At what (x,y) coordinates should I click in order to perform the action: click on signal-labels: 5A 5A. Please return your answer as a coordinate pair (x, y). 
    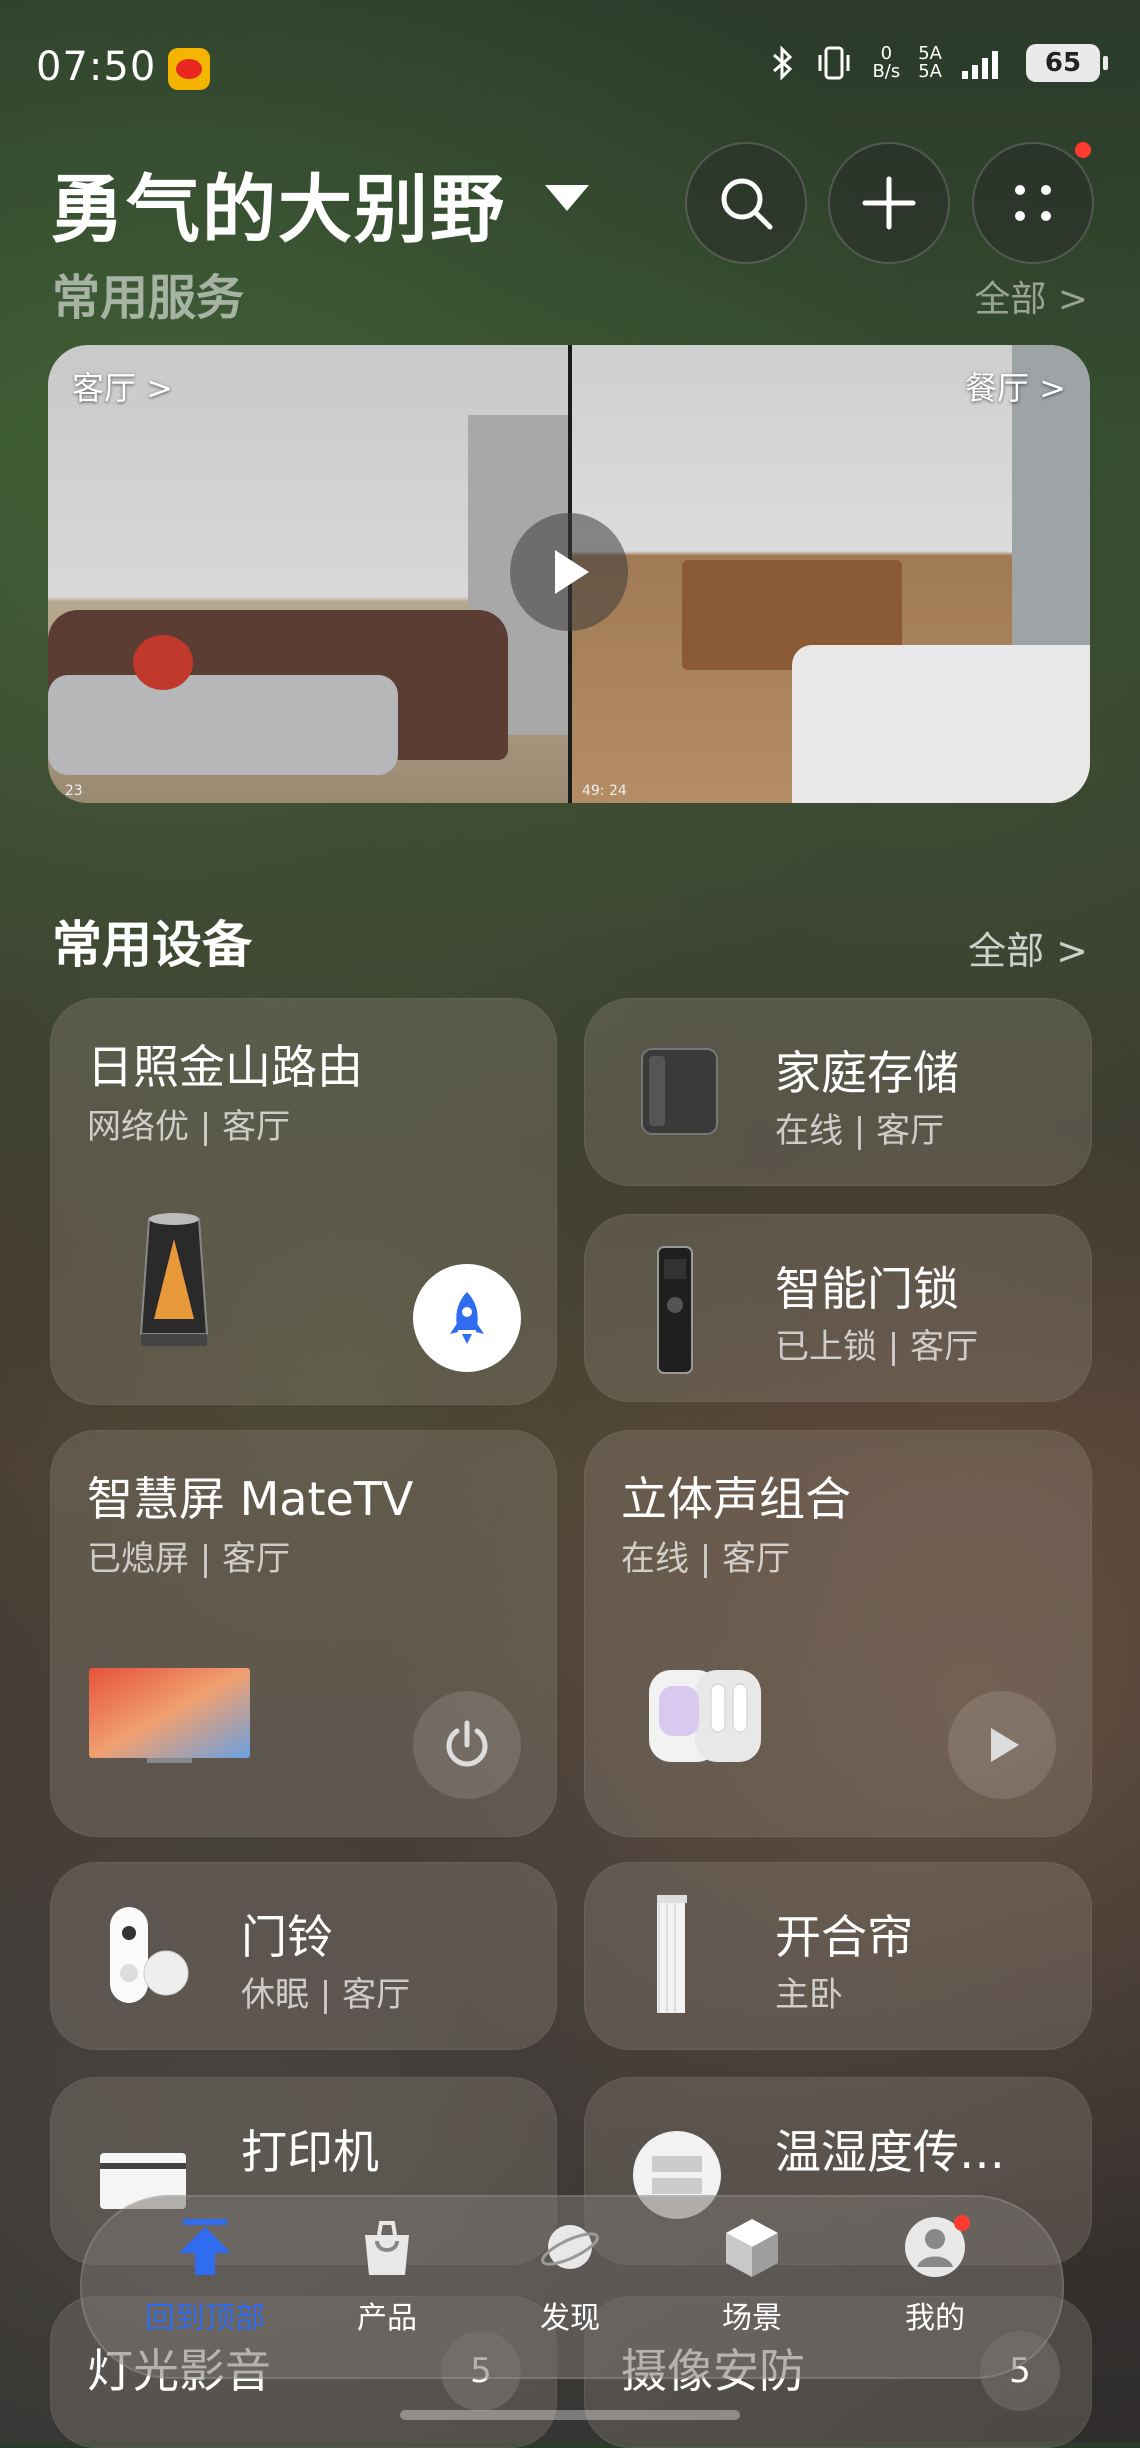
    Looking at the image, I should click on (930, 62).